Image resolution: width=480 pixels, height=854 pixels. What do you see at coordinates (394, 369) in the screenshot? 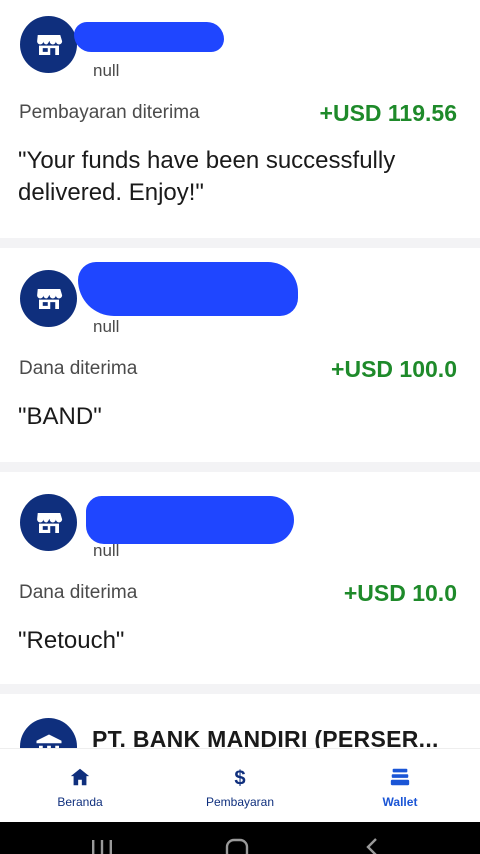
I see `transaction-amount: +USD 100.0` at bounding box center [394, 369].